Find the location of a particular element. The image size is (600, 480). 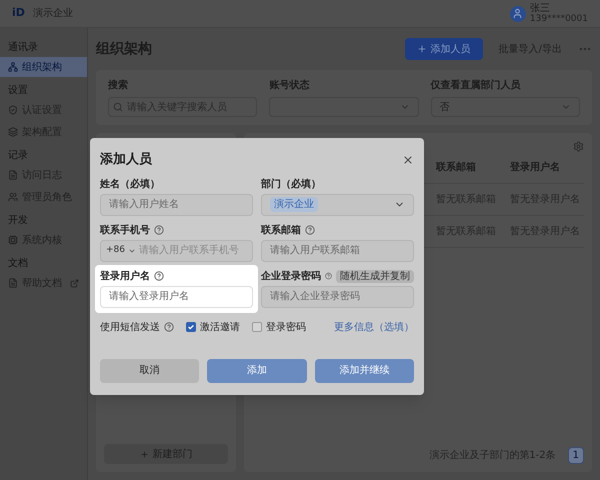

field-label: 联系邮箱 is located at coordinates (281, 231).